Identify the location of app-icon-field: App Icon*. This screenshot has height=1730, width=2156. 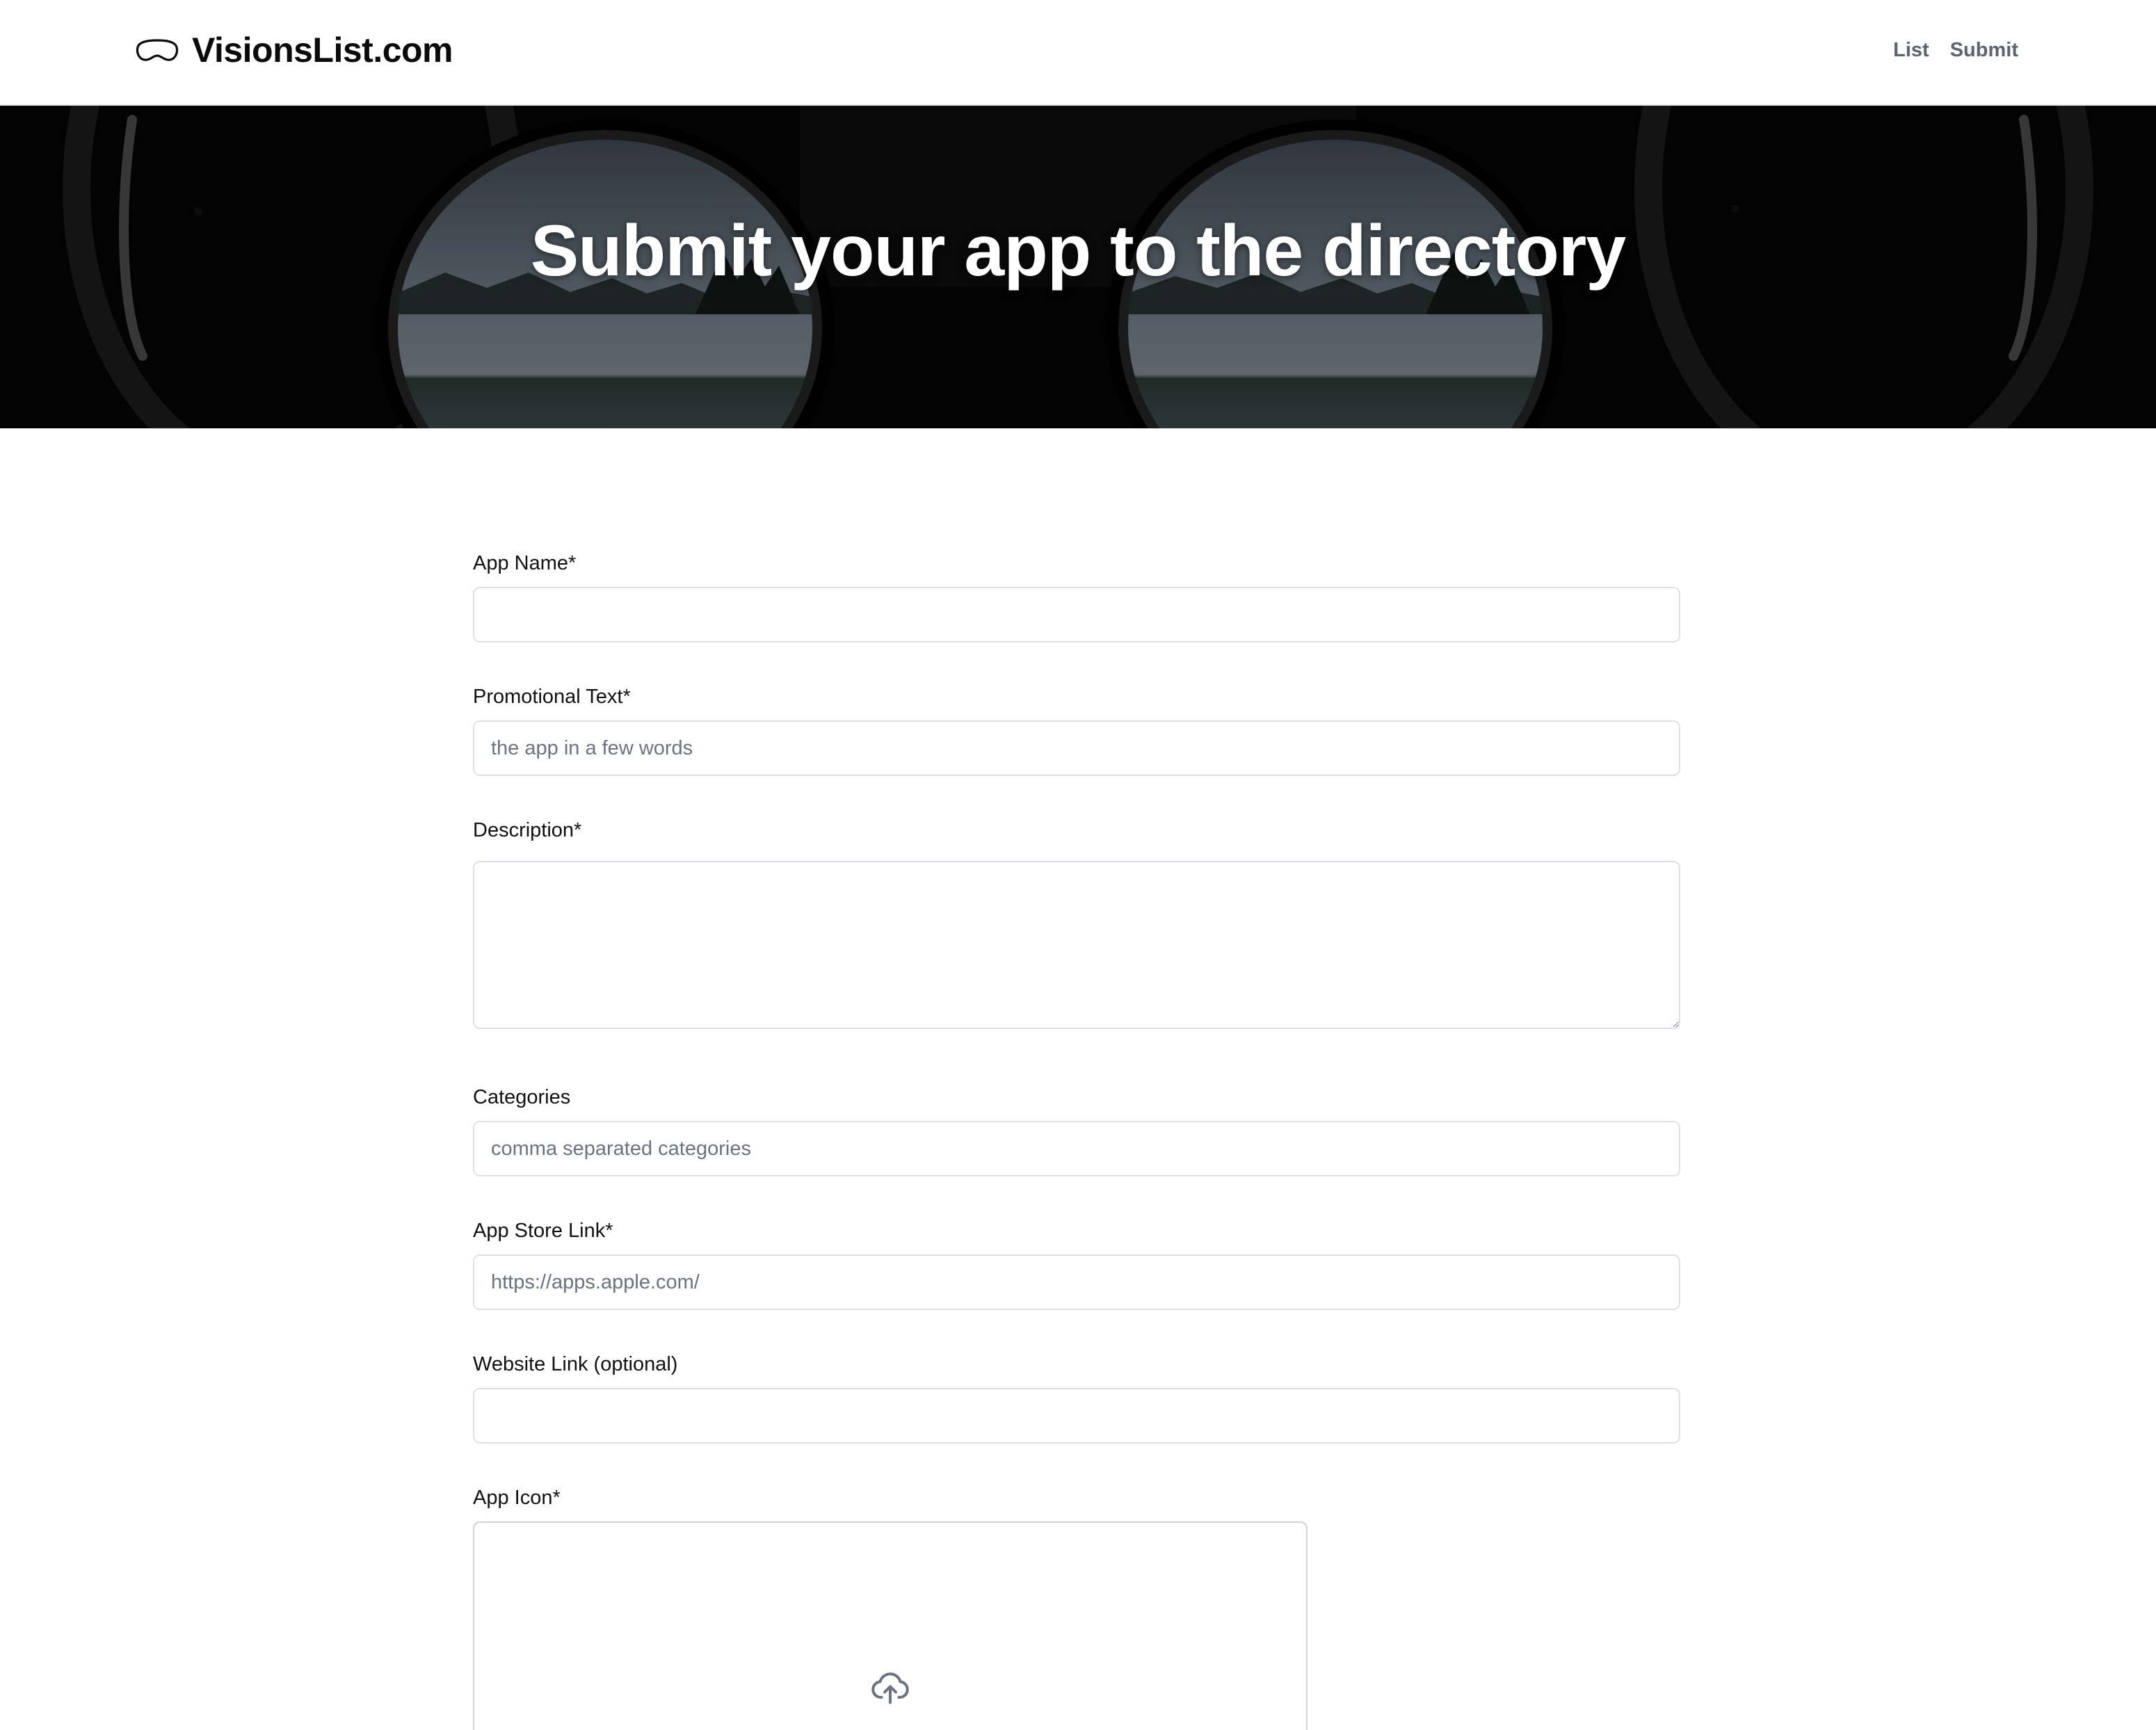
(1076, 1607).